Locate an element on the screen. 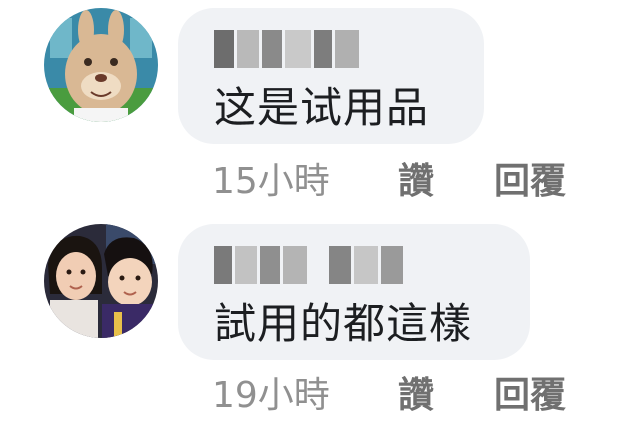 The width and height of the screenshot is (640, 434). comment-timestamp: 19小時 is located at coordinates (271, 395).